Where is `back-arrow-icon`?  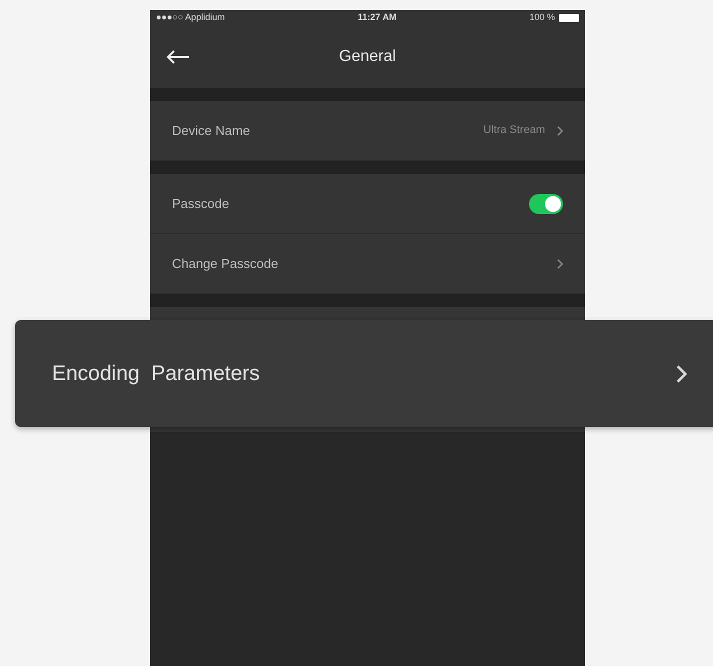 back-arrow-icon is located at coordinates (178, 57).